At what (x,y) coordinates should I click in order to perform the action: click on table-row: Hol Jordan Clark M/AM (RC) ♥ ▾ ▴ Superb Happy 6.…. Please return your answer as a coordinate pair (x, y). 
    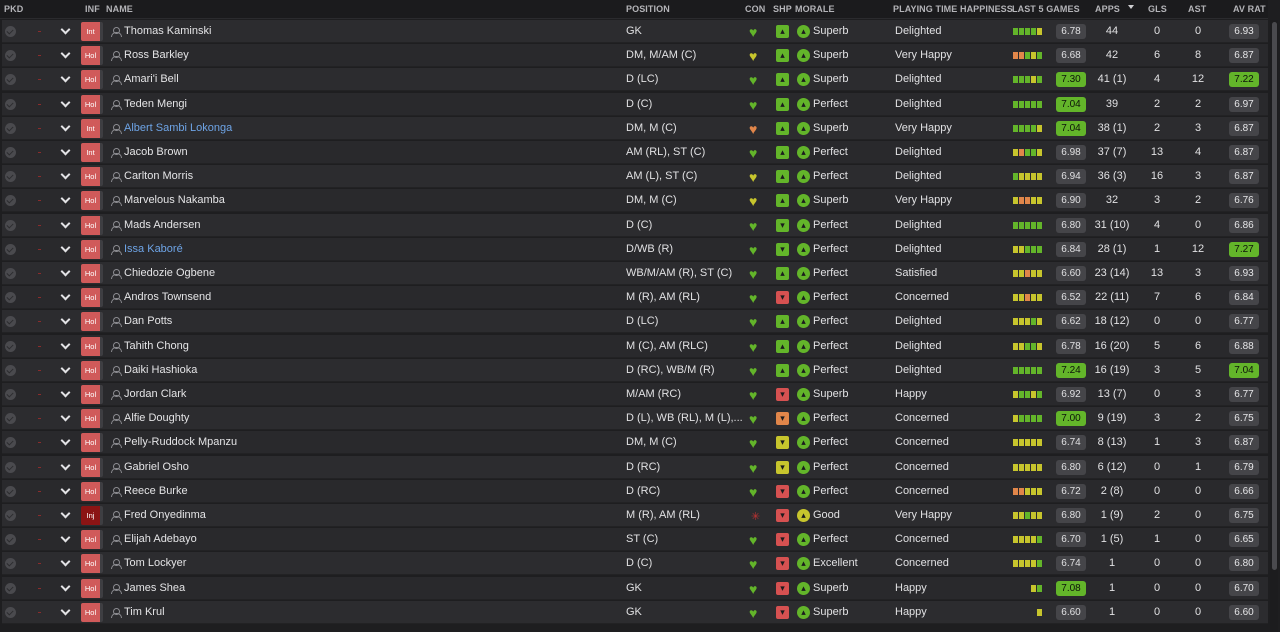
    Looking at the image, I should click on (635, 394).